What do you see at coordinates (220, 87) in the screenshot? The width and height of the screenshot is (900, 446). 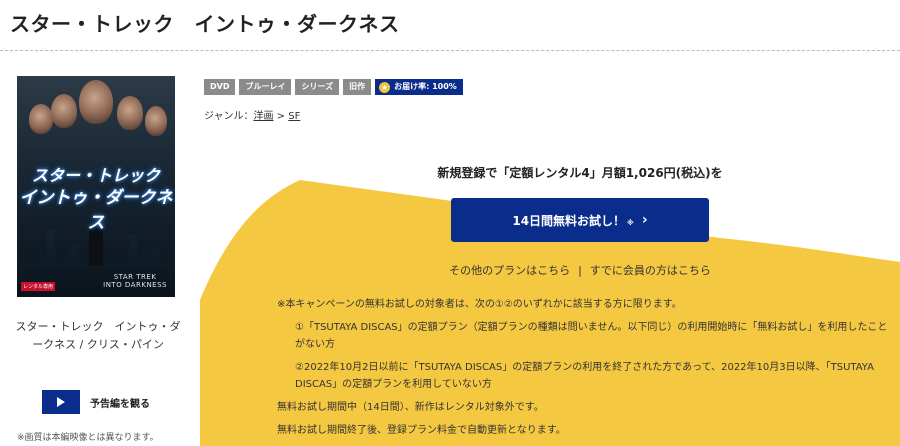 I see `tag-dvd: DVD` at bounding box center [220, 87].